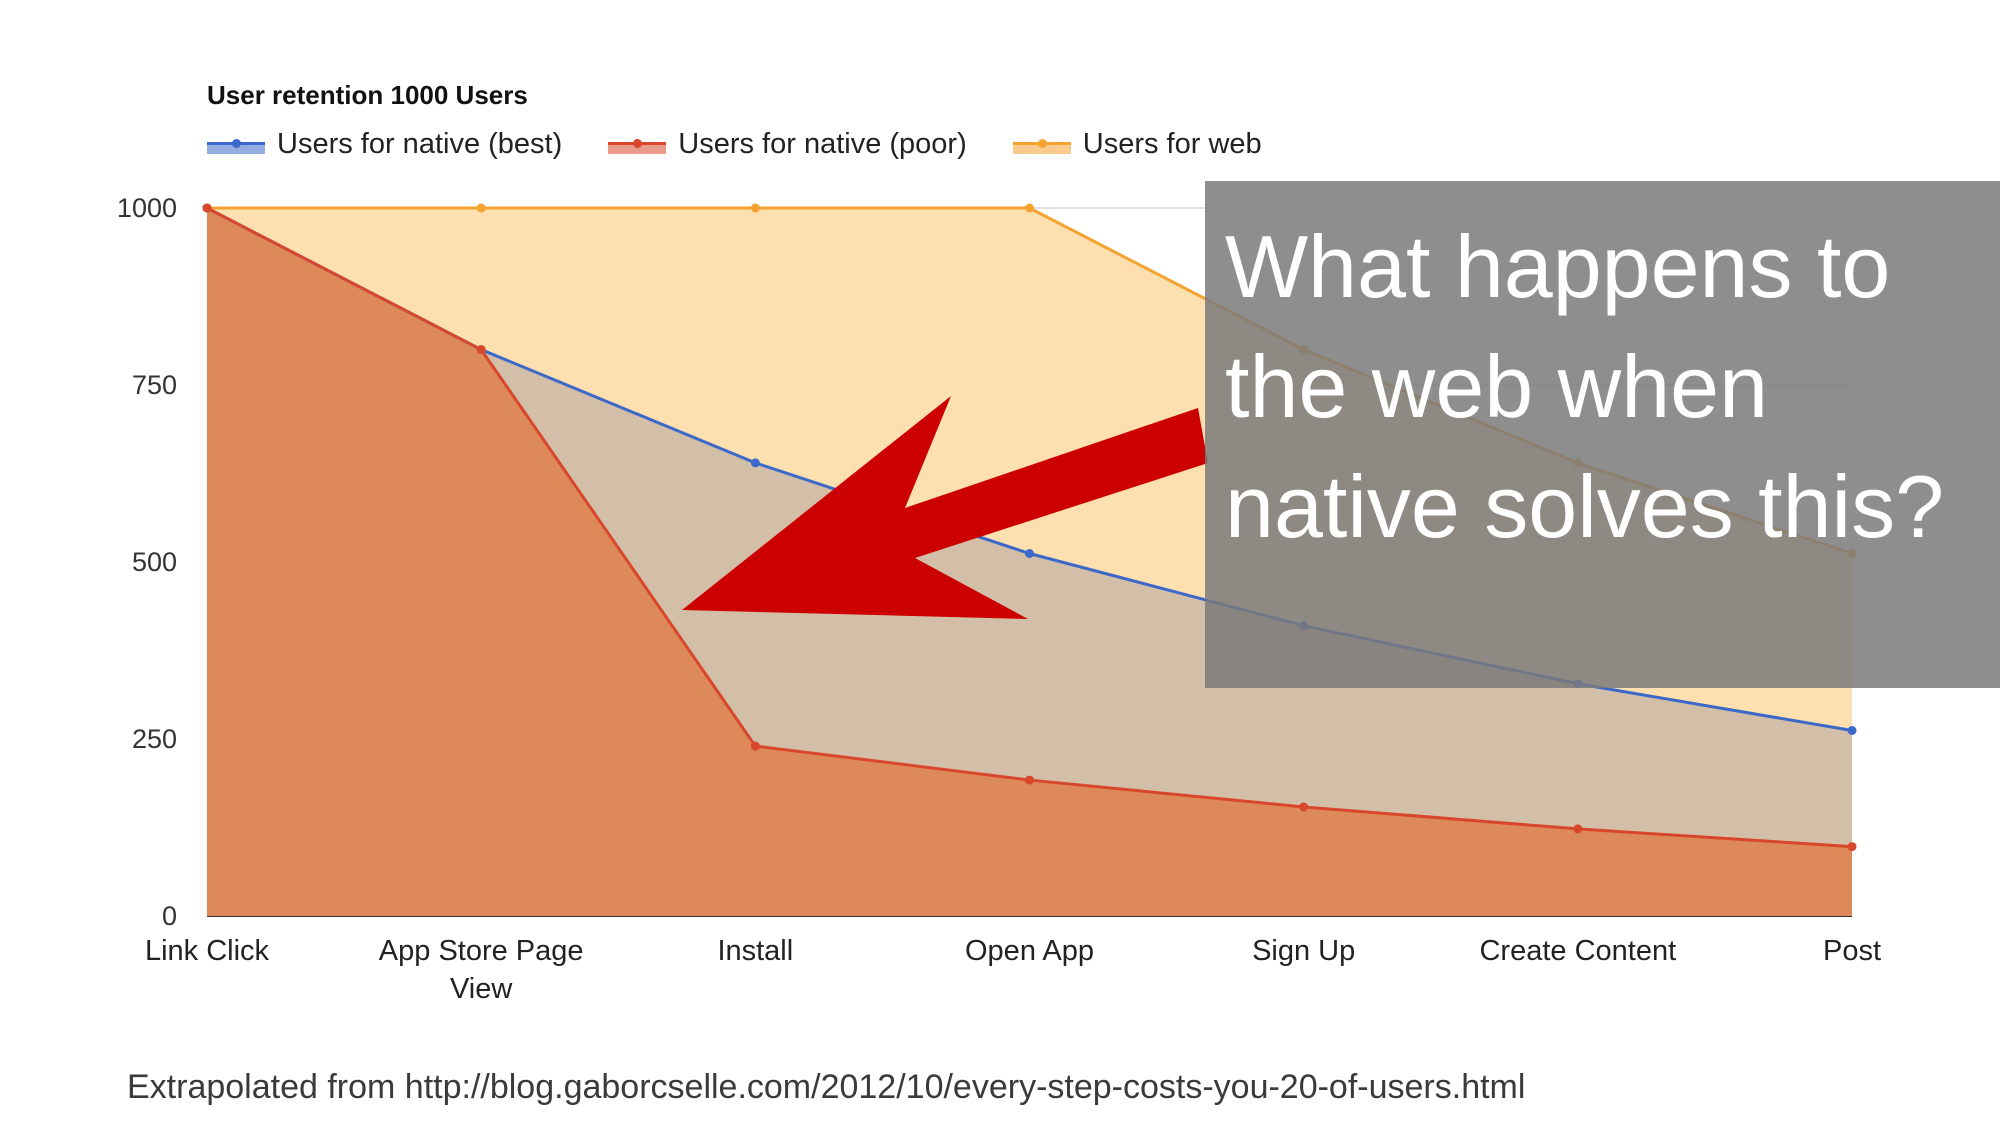 The image size is (2000, 1125). Describe the element at coordinates (1303, 951) in the screenshot. I see `x-tick-label: Sign Up` at that location.